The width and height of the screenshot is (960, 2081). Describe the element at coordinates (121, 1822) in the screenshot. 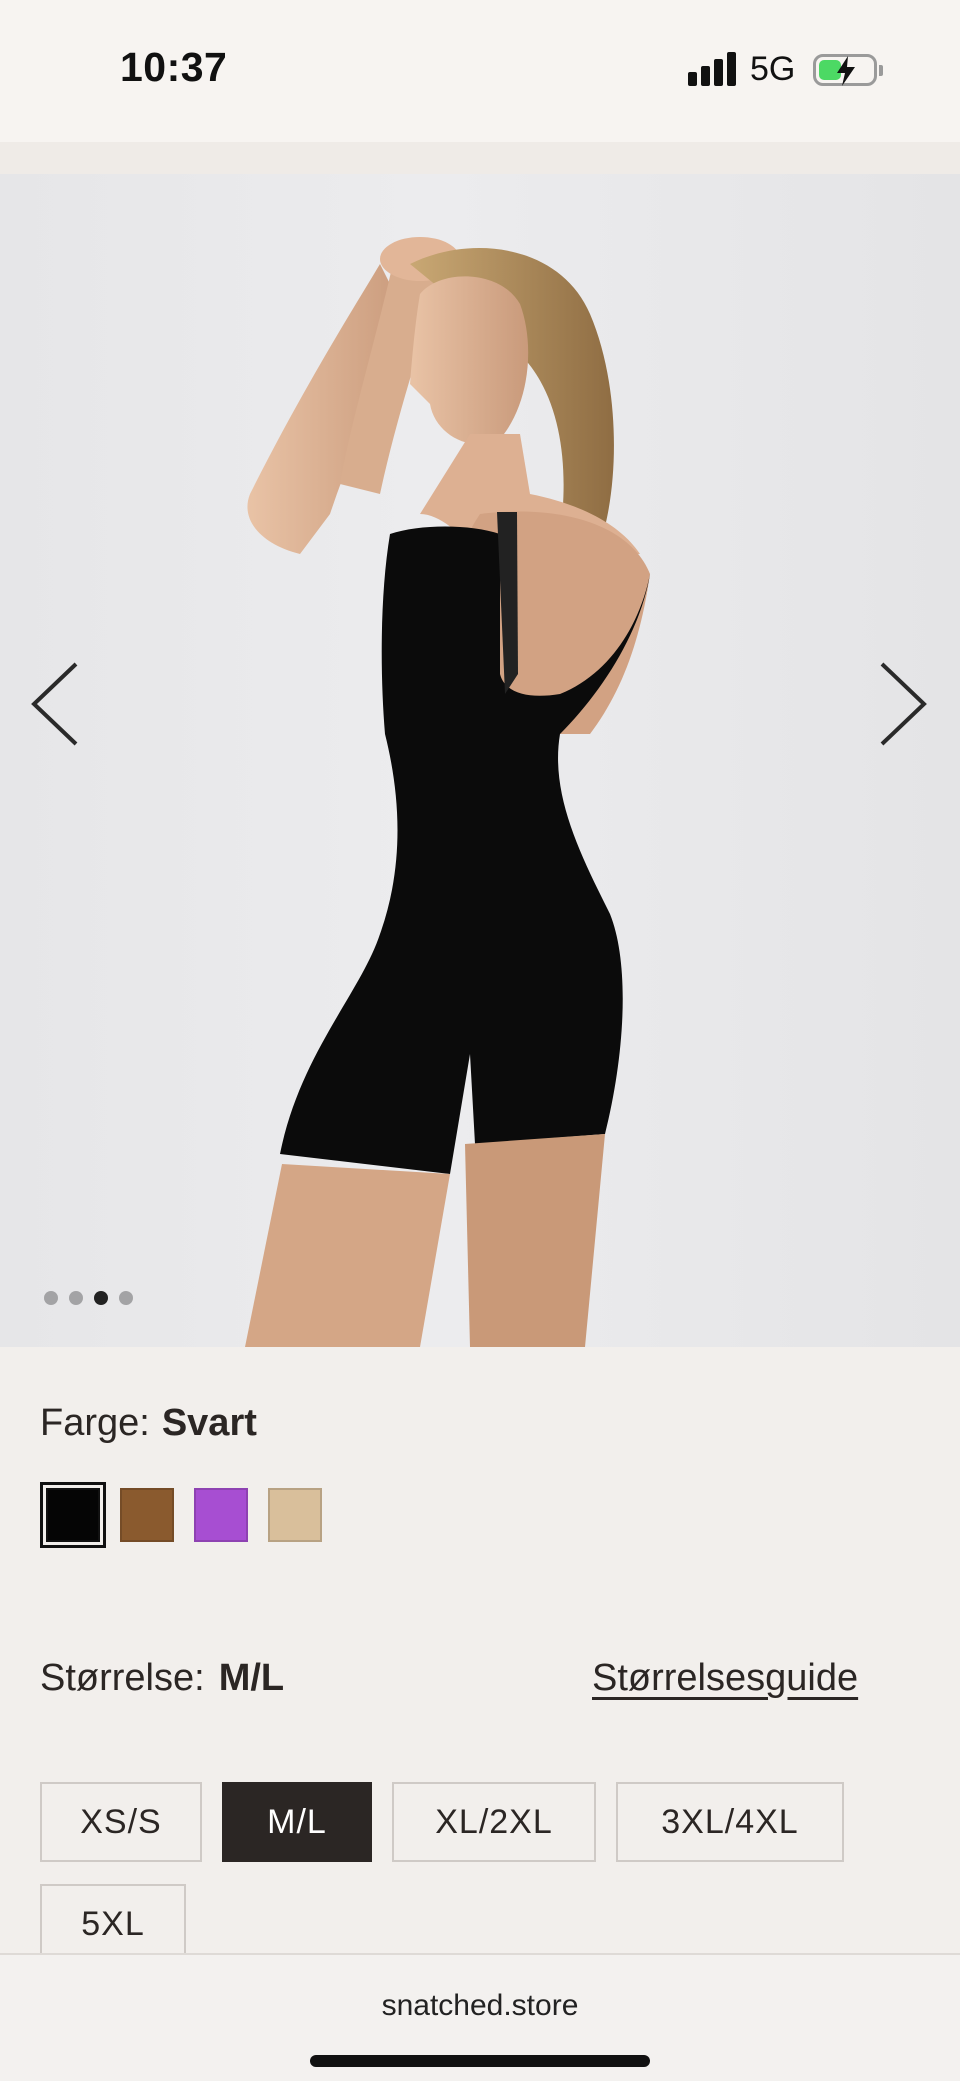

I see `size-option-xs-s: XS/S` at that location.